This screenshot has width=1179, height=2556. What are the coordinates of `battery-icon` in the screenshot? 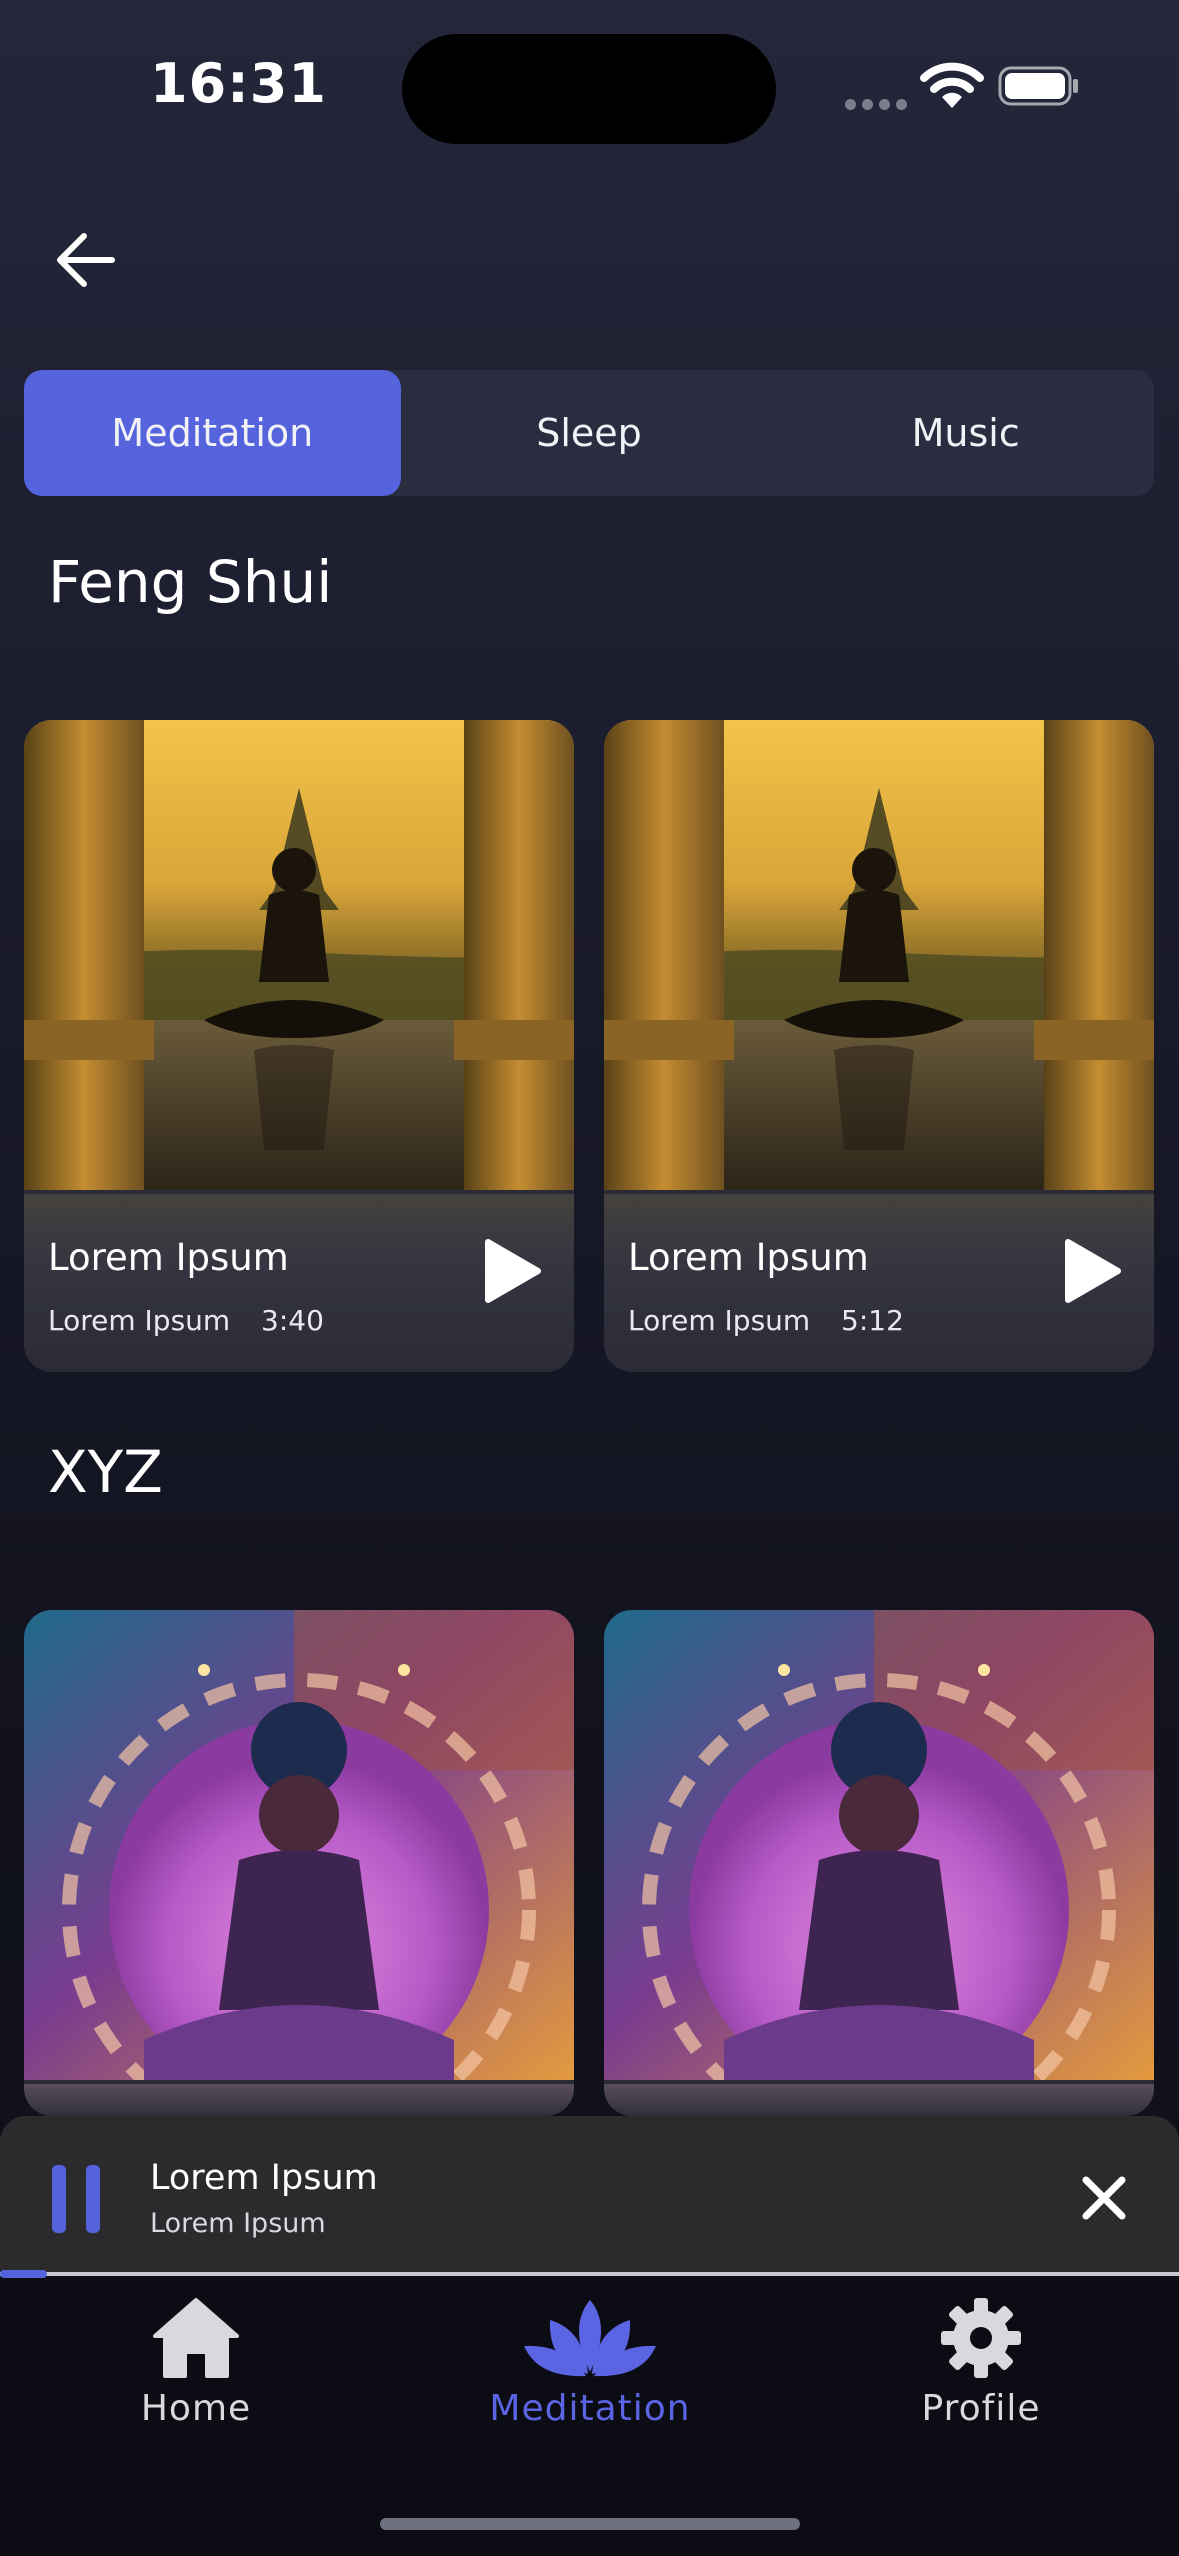 It's located at (1038, 86).